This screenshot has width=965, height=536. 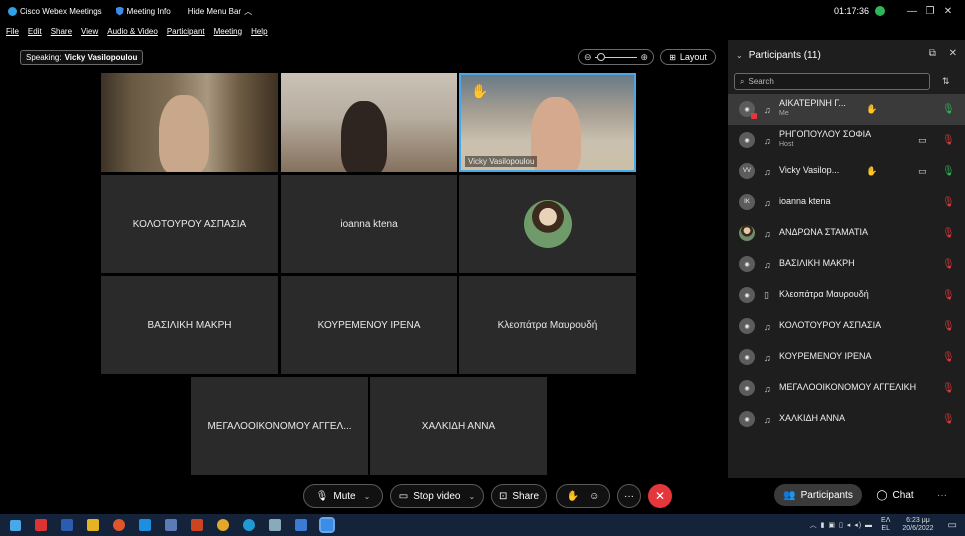 I want to click on participant-tile: ioanna ktena, so click(x=369, y=224).